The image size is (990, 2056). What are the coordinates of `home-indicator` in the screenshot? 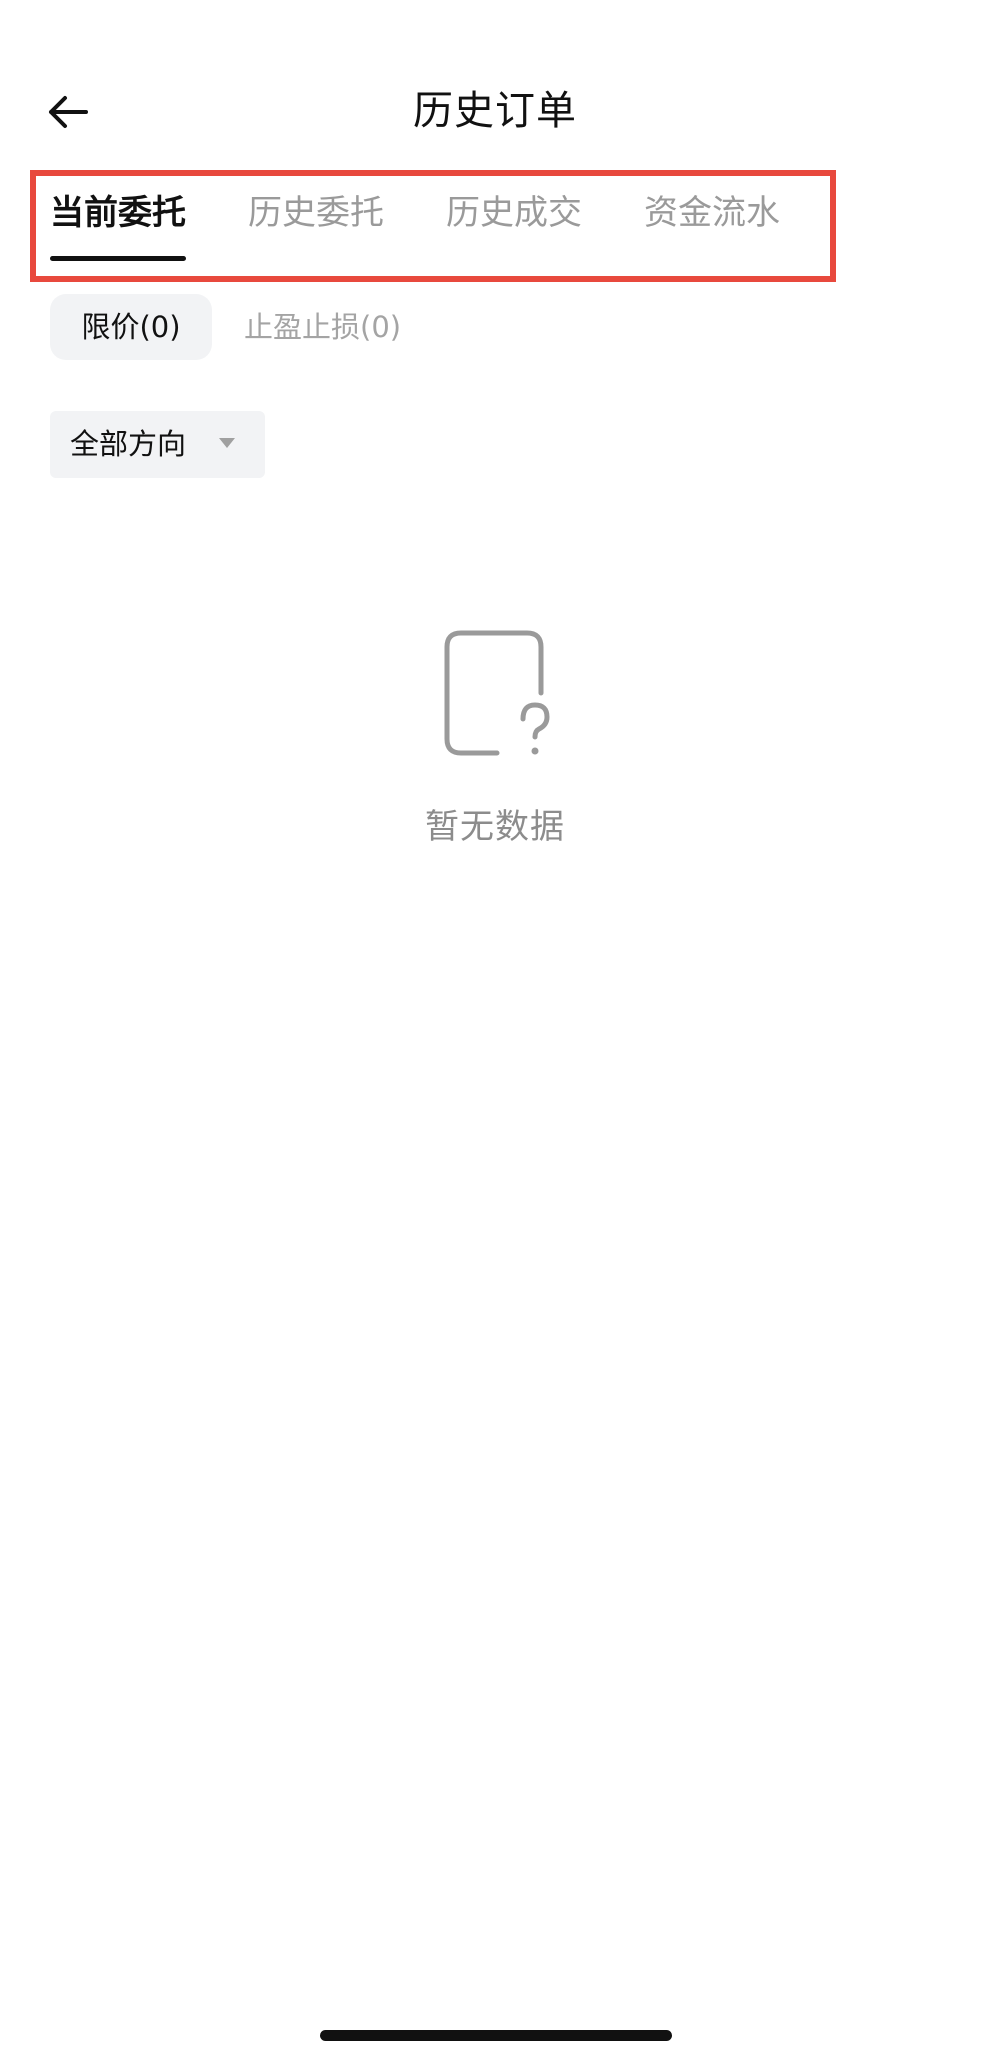 It's located at (496, 2035).